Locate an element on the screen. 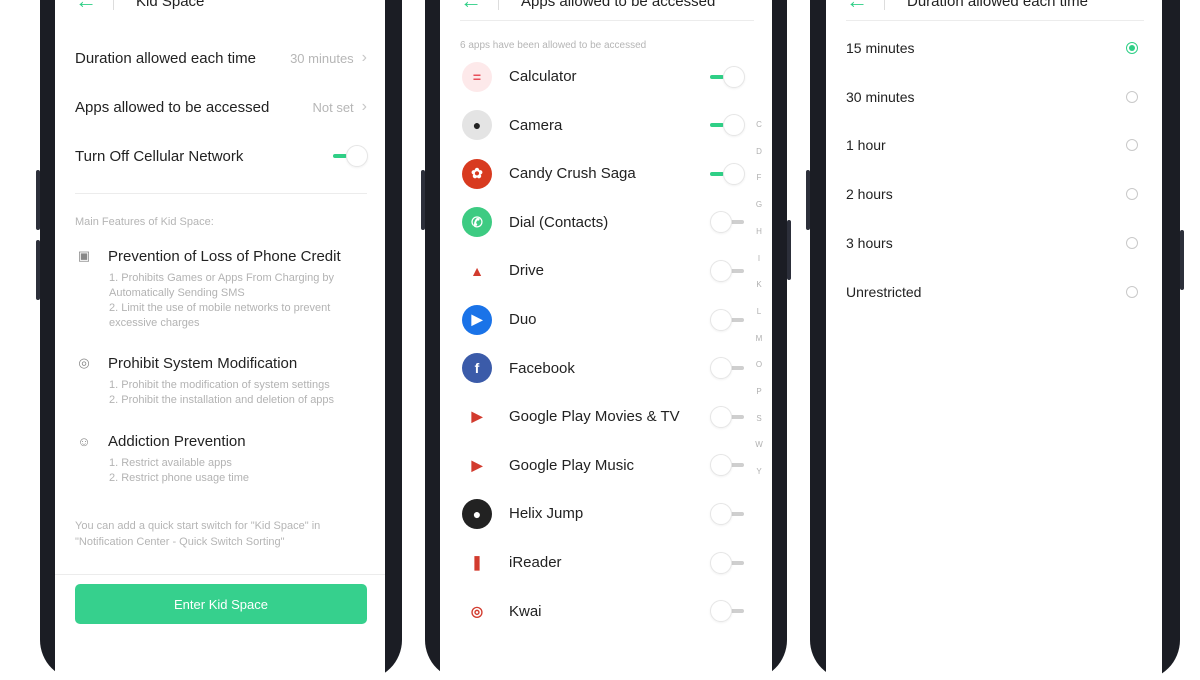 This screenshot has width=1200, height=680. index-letter: M is located at coordinates (759, 338).